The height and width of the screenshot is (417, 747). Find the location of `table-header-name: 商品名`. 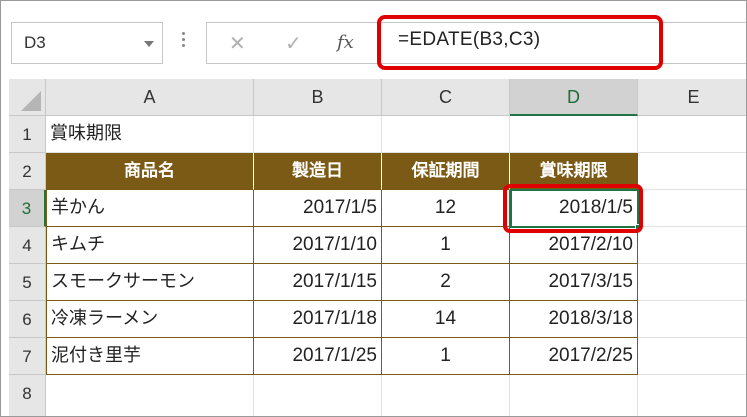

table-header-name: 商品名 is located at coordinates (150, 171).